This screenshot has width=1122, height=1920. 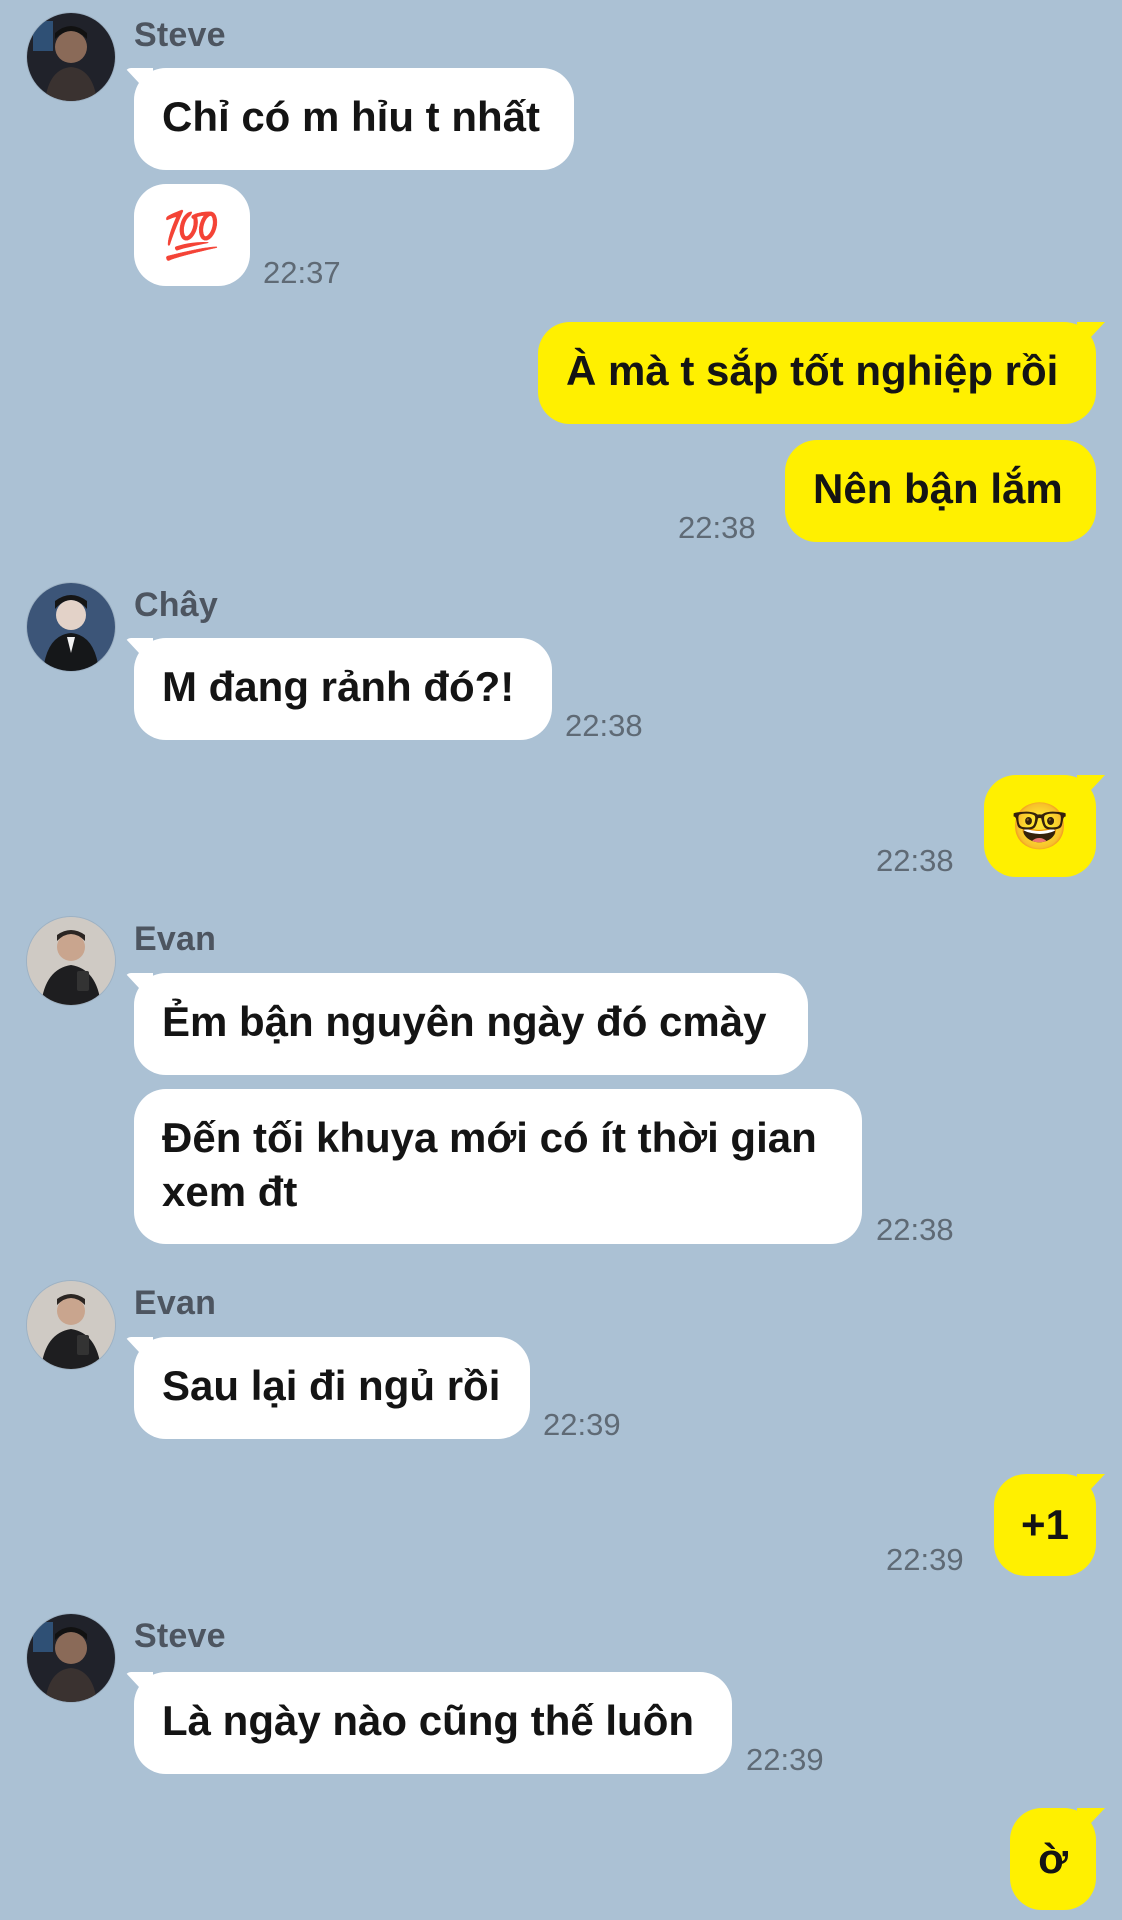 I want to click on message-text: Ẻm bận nguyên ngày đó cmày, so click(x=464, y=1021).